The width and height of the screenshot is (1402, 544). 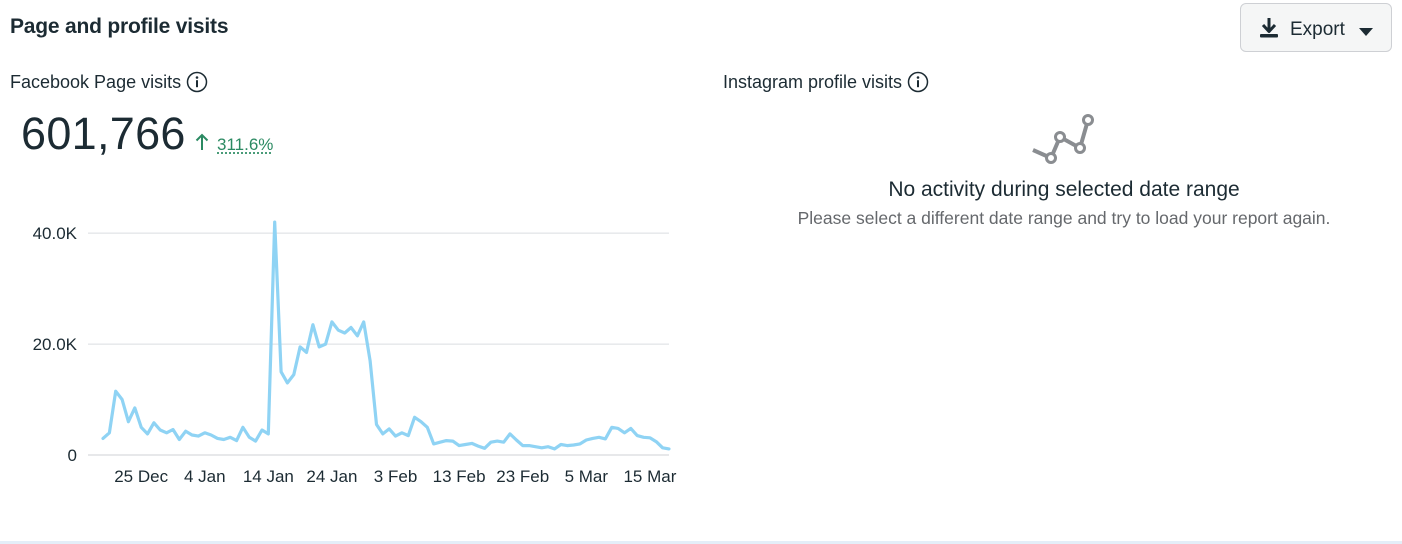 I want to click on facebook-page-visits-label: Facebook Page visits, so click(x=109, y=82).